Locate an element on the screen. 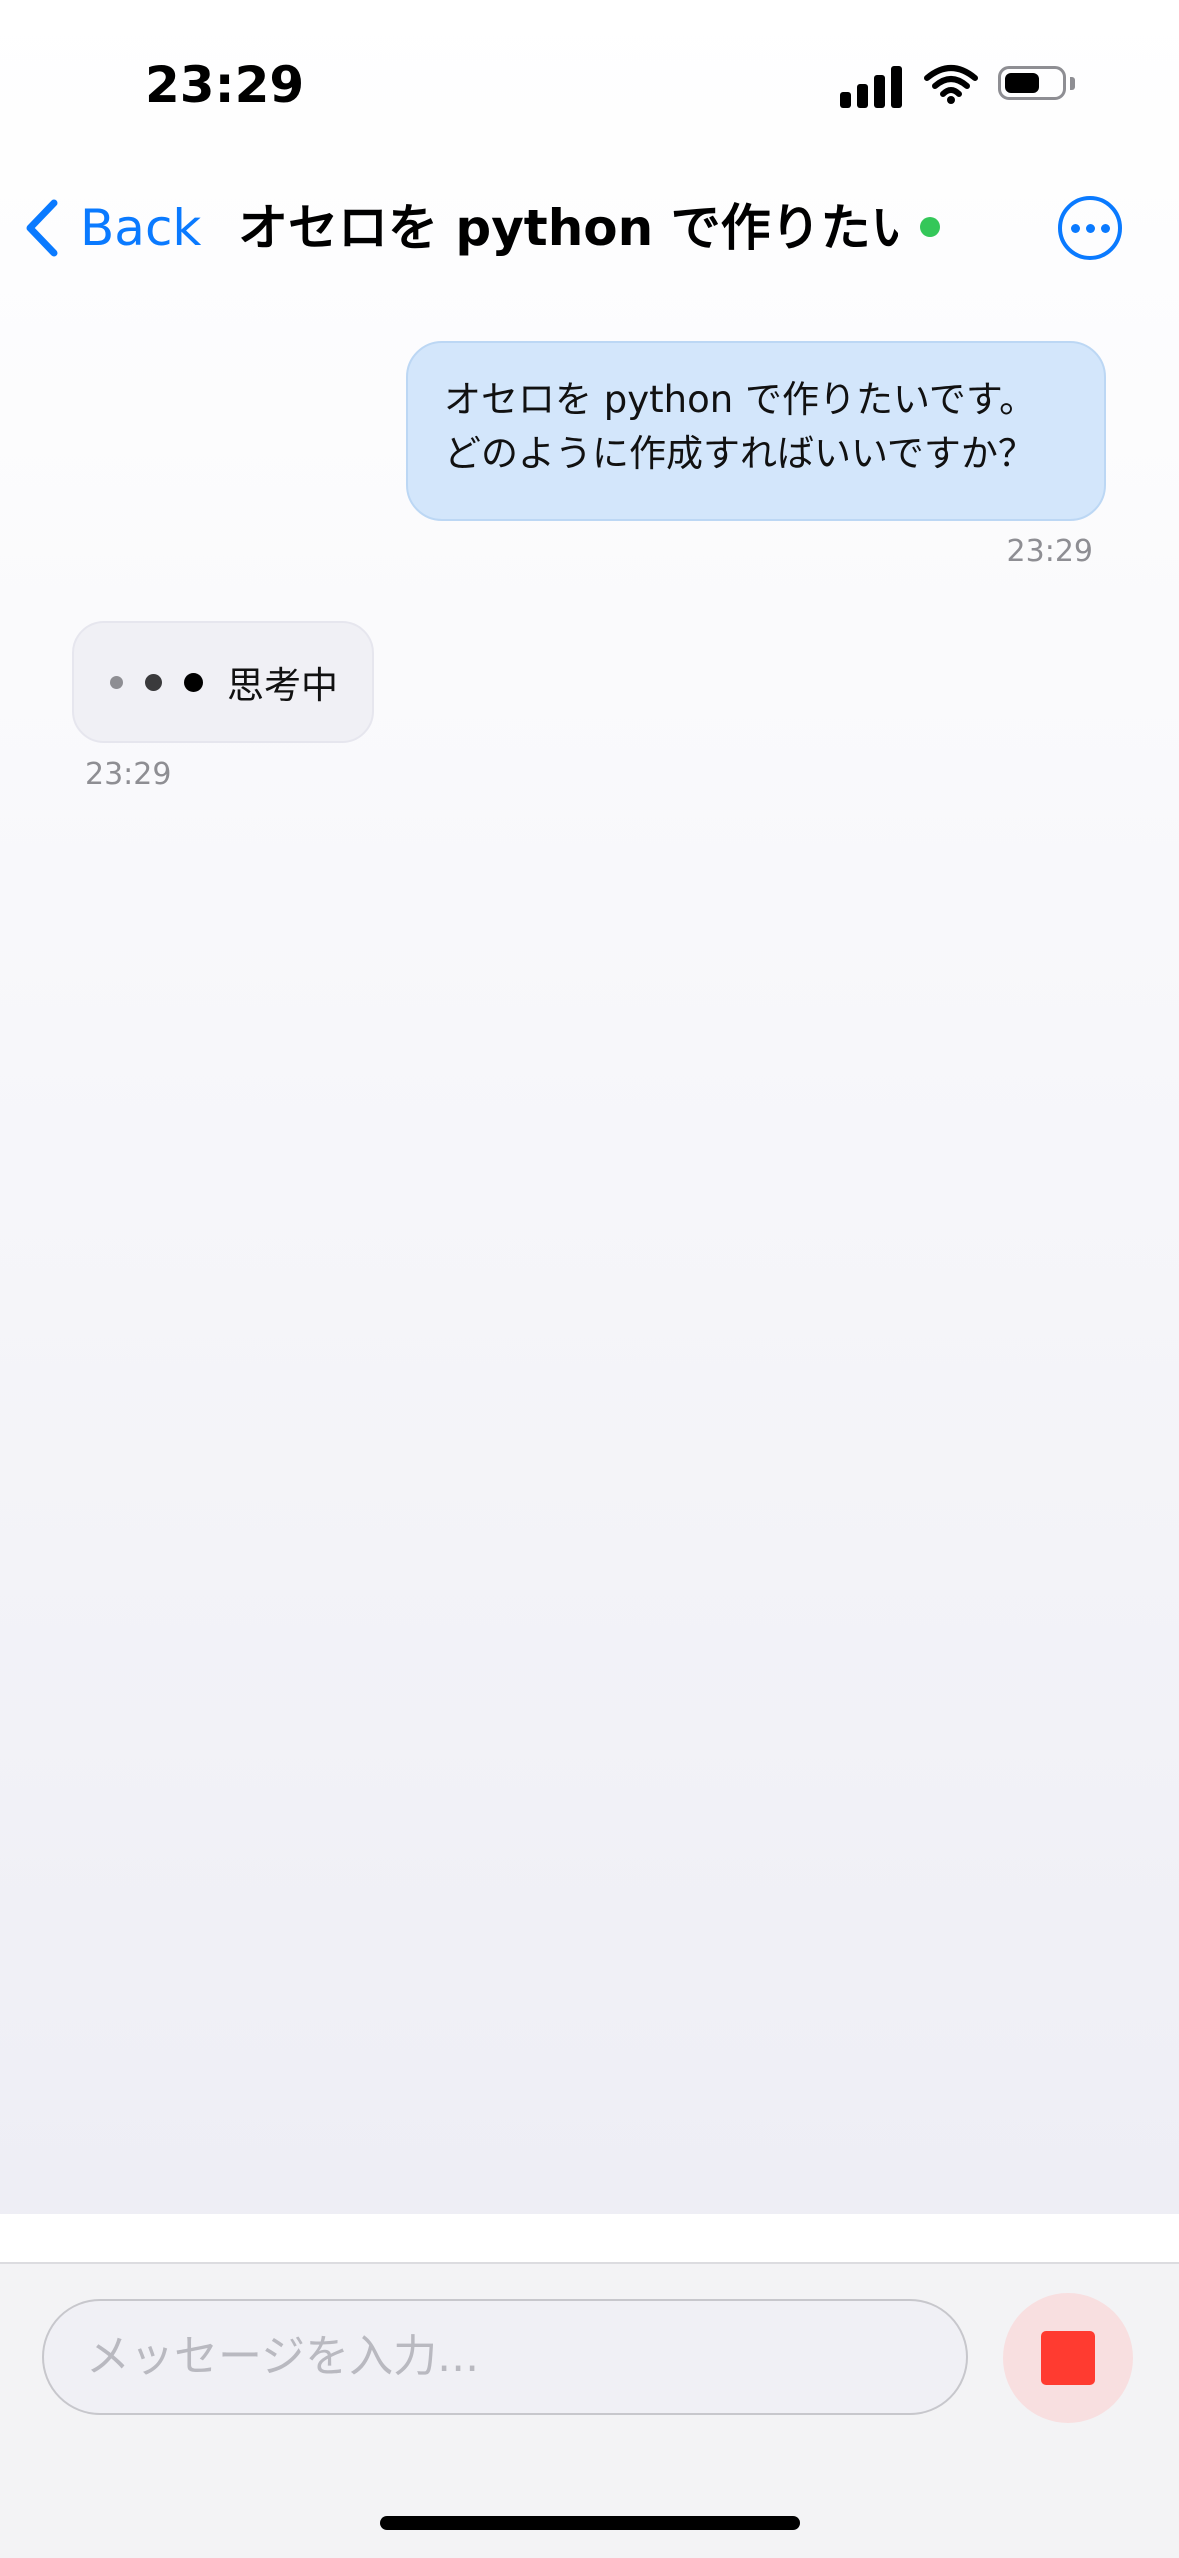  stop-icon is located at coordinates (1068, 2358).